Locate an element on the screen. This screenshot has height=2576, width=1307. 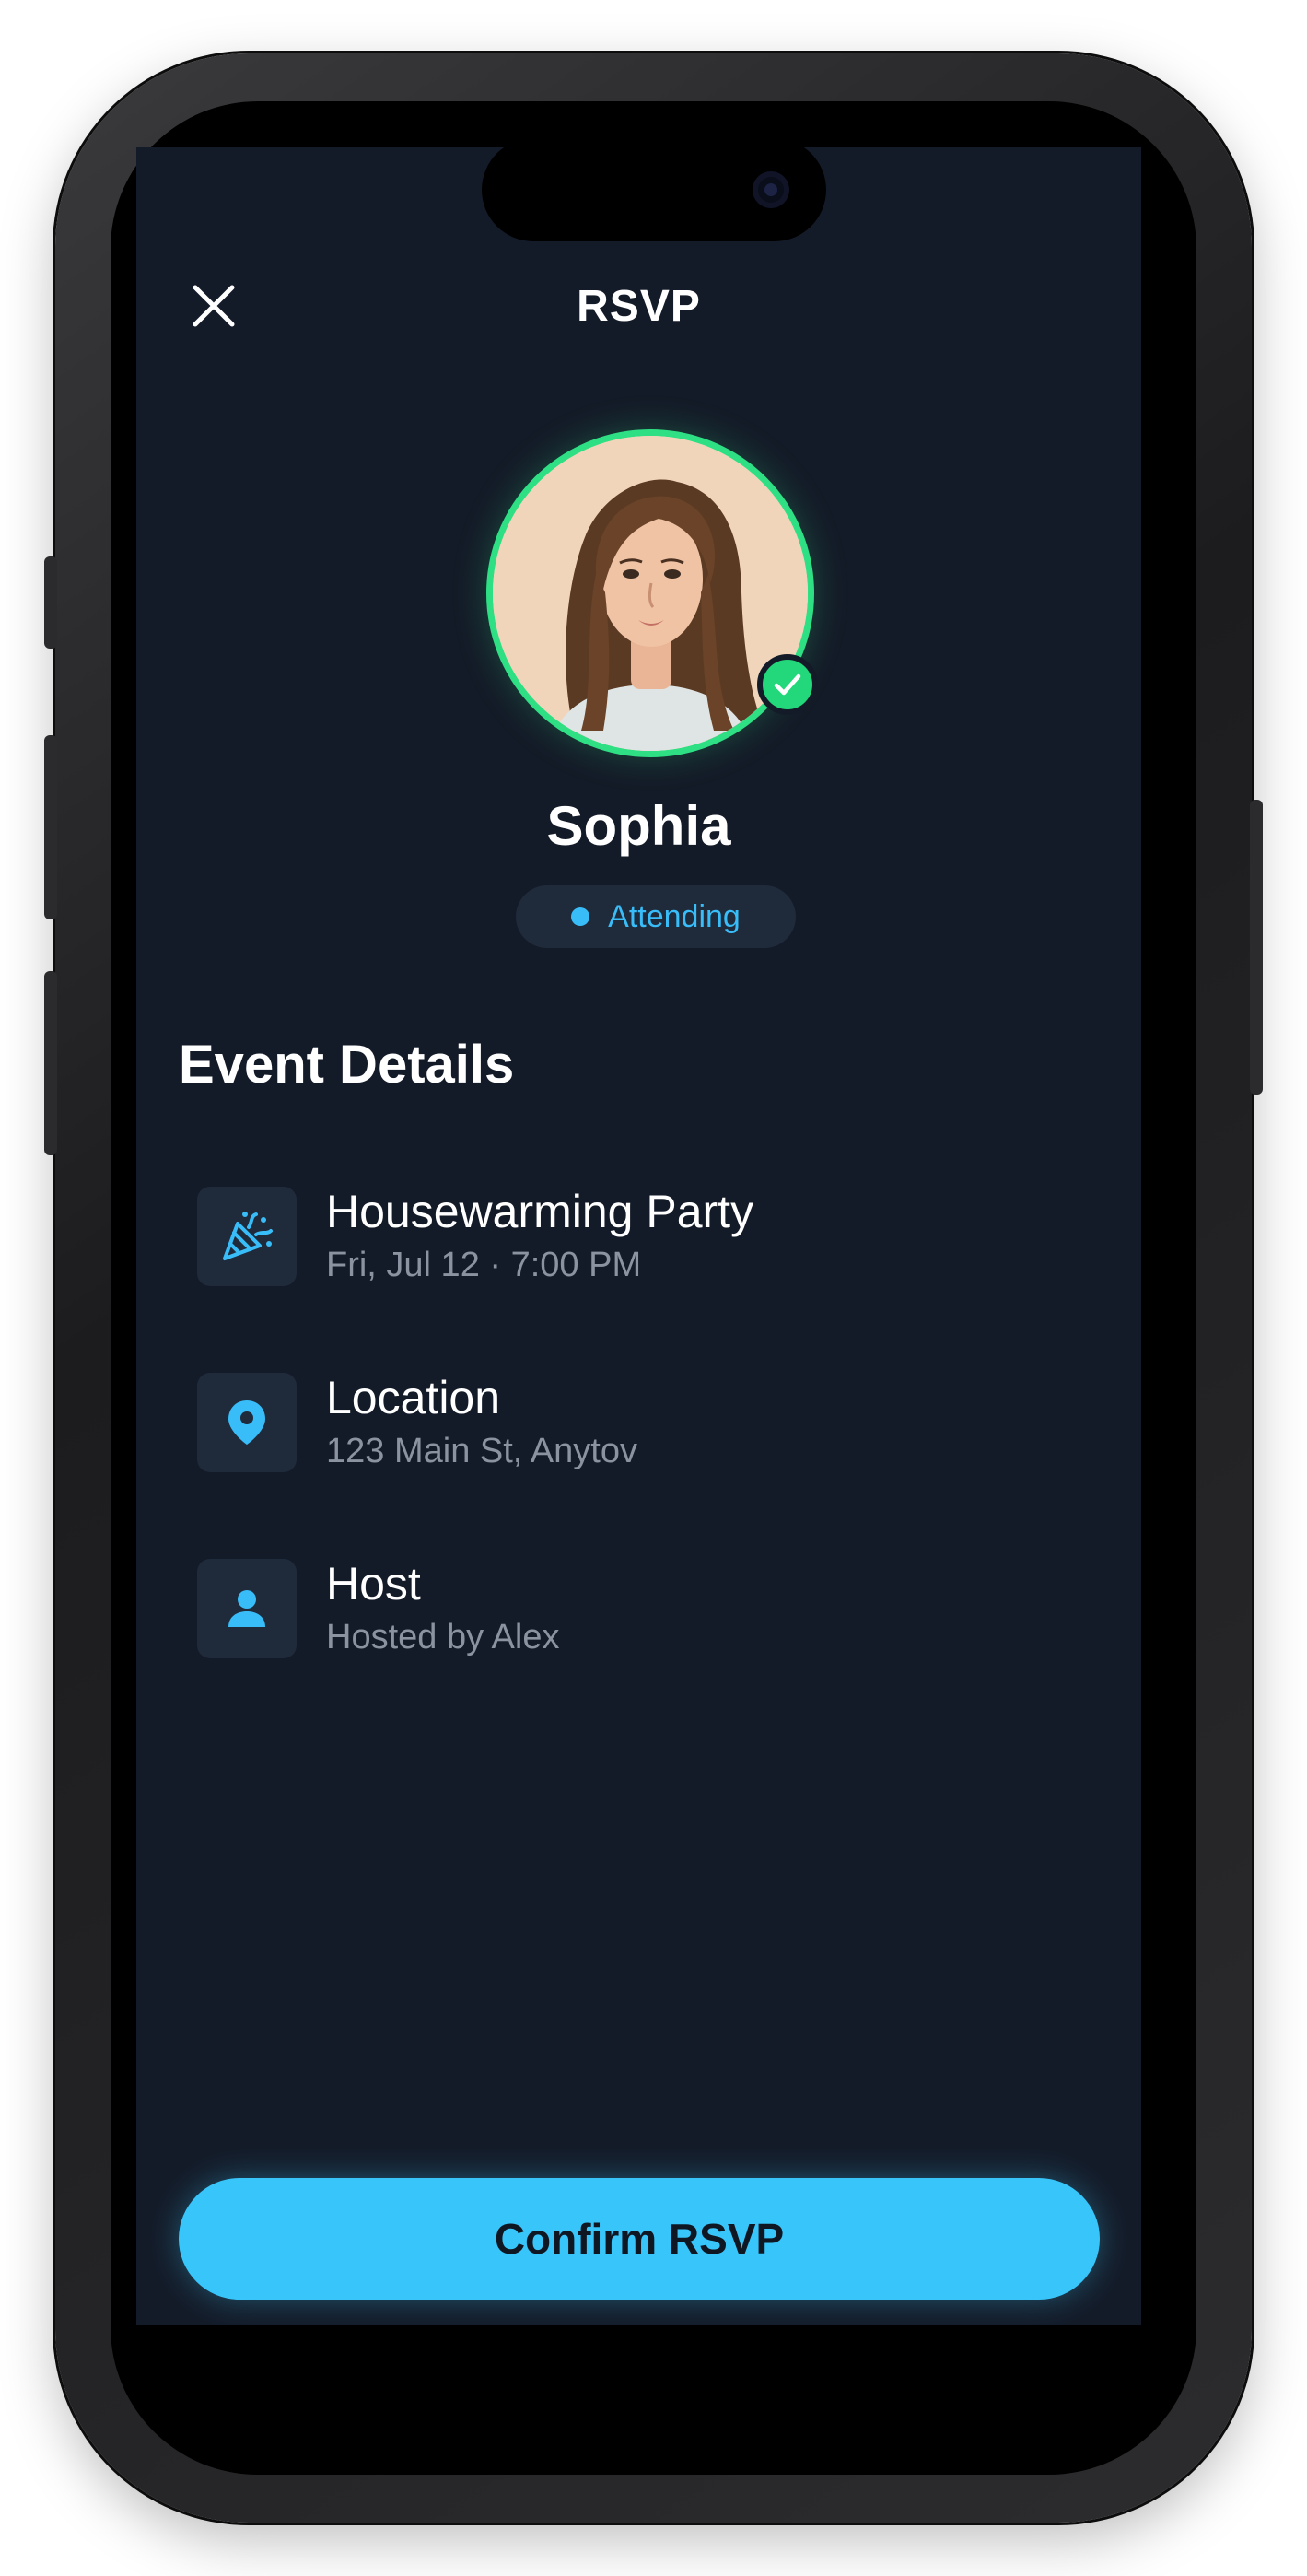
avatar-container is located at coordinates (652, 593).